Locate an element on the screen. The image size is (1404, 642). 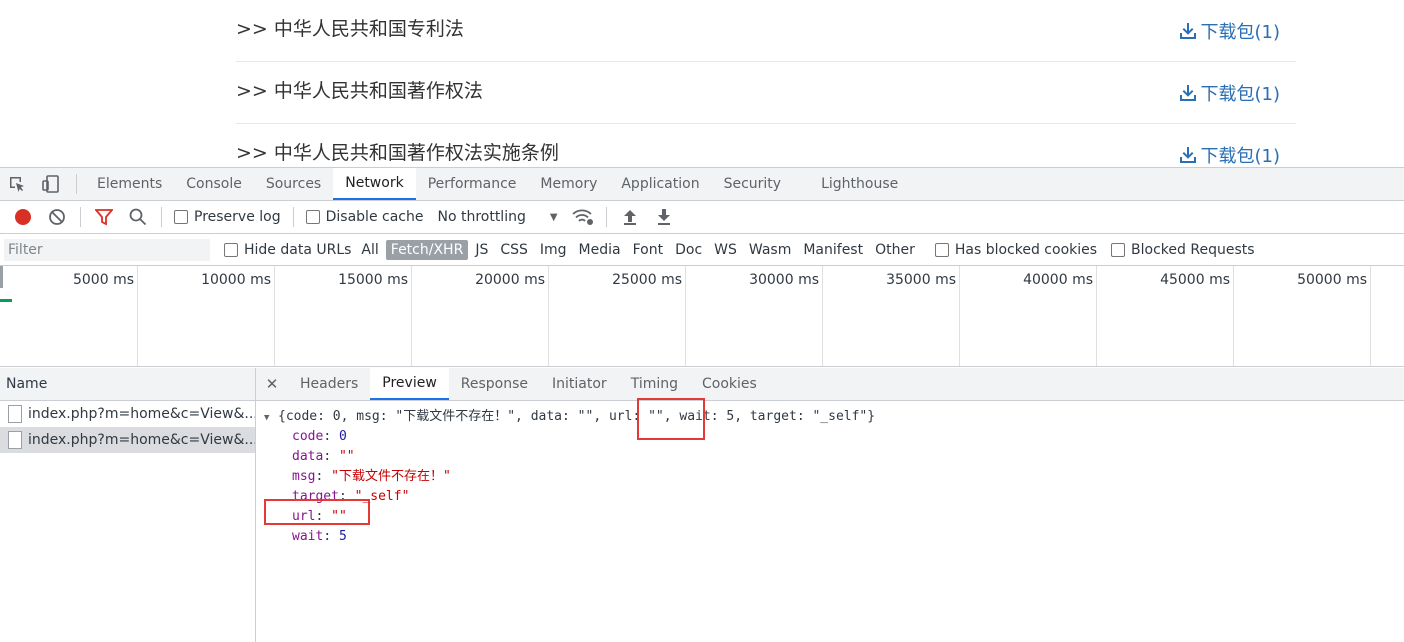
disable-cache-checkbox: Disable cache is located at coordinates (365, 217).